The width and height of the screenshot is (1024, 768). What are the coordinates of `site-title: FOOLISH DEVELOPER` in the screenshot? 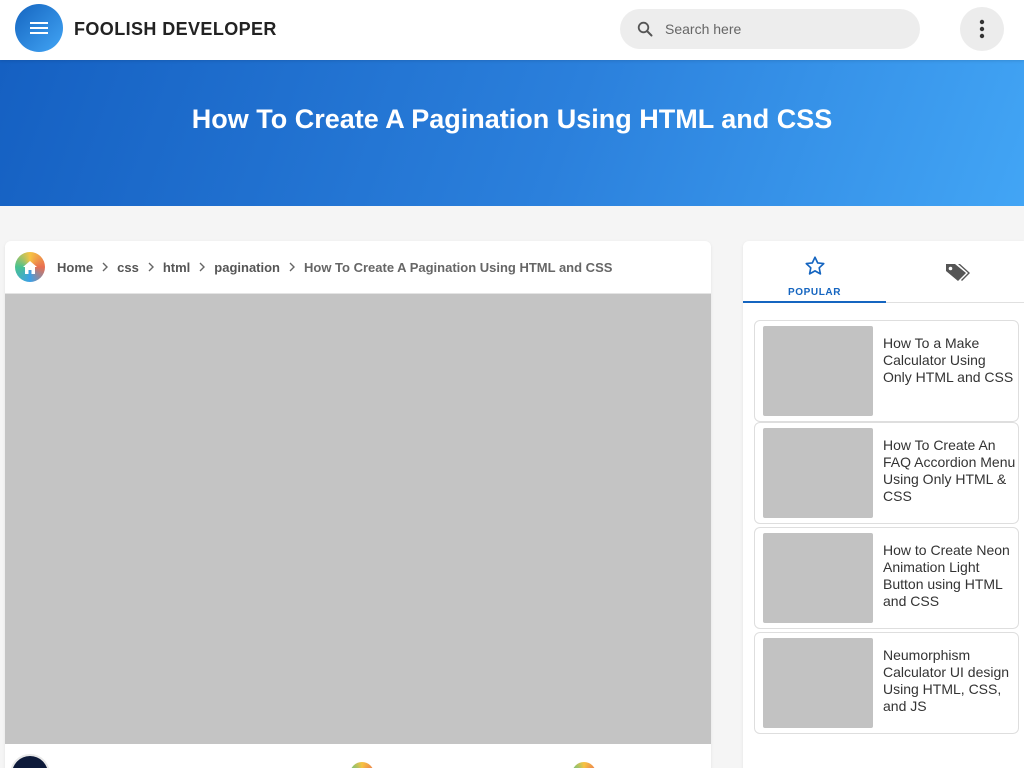 It's located at (175, 29).